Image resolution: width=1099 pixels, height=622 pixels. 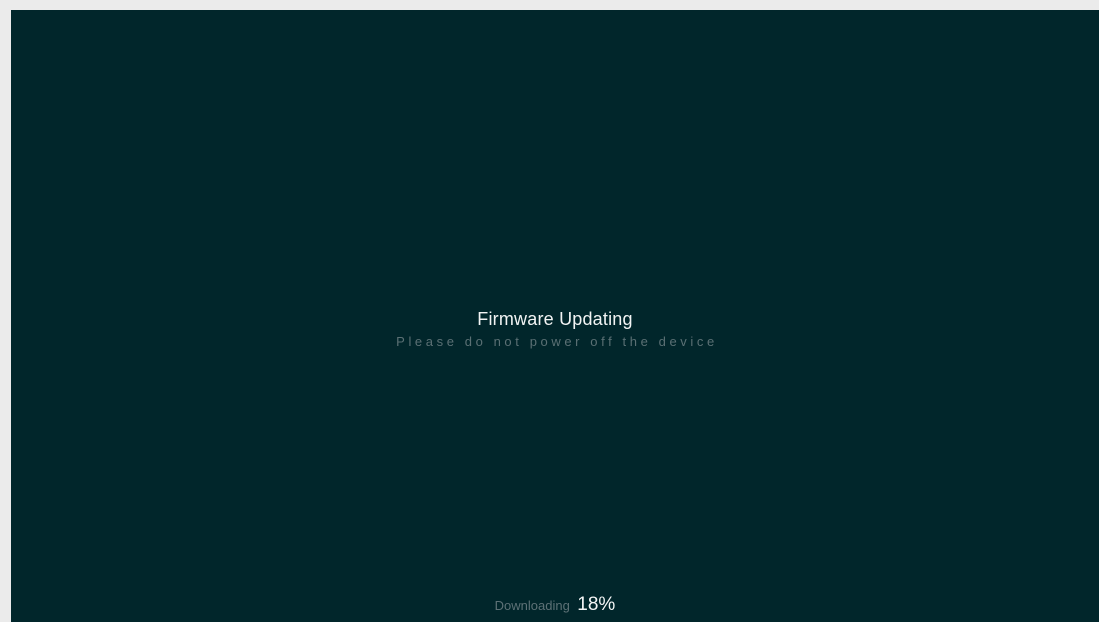 I want to click on power-warning: Please do not power off the device, so click(x=557, y=341).